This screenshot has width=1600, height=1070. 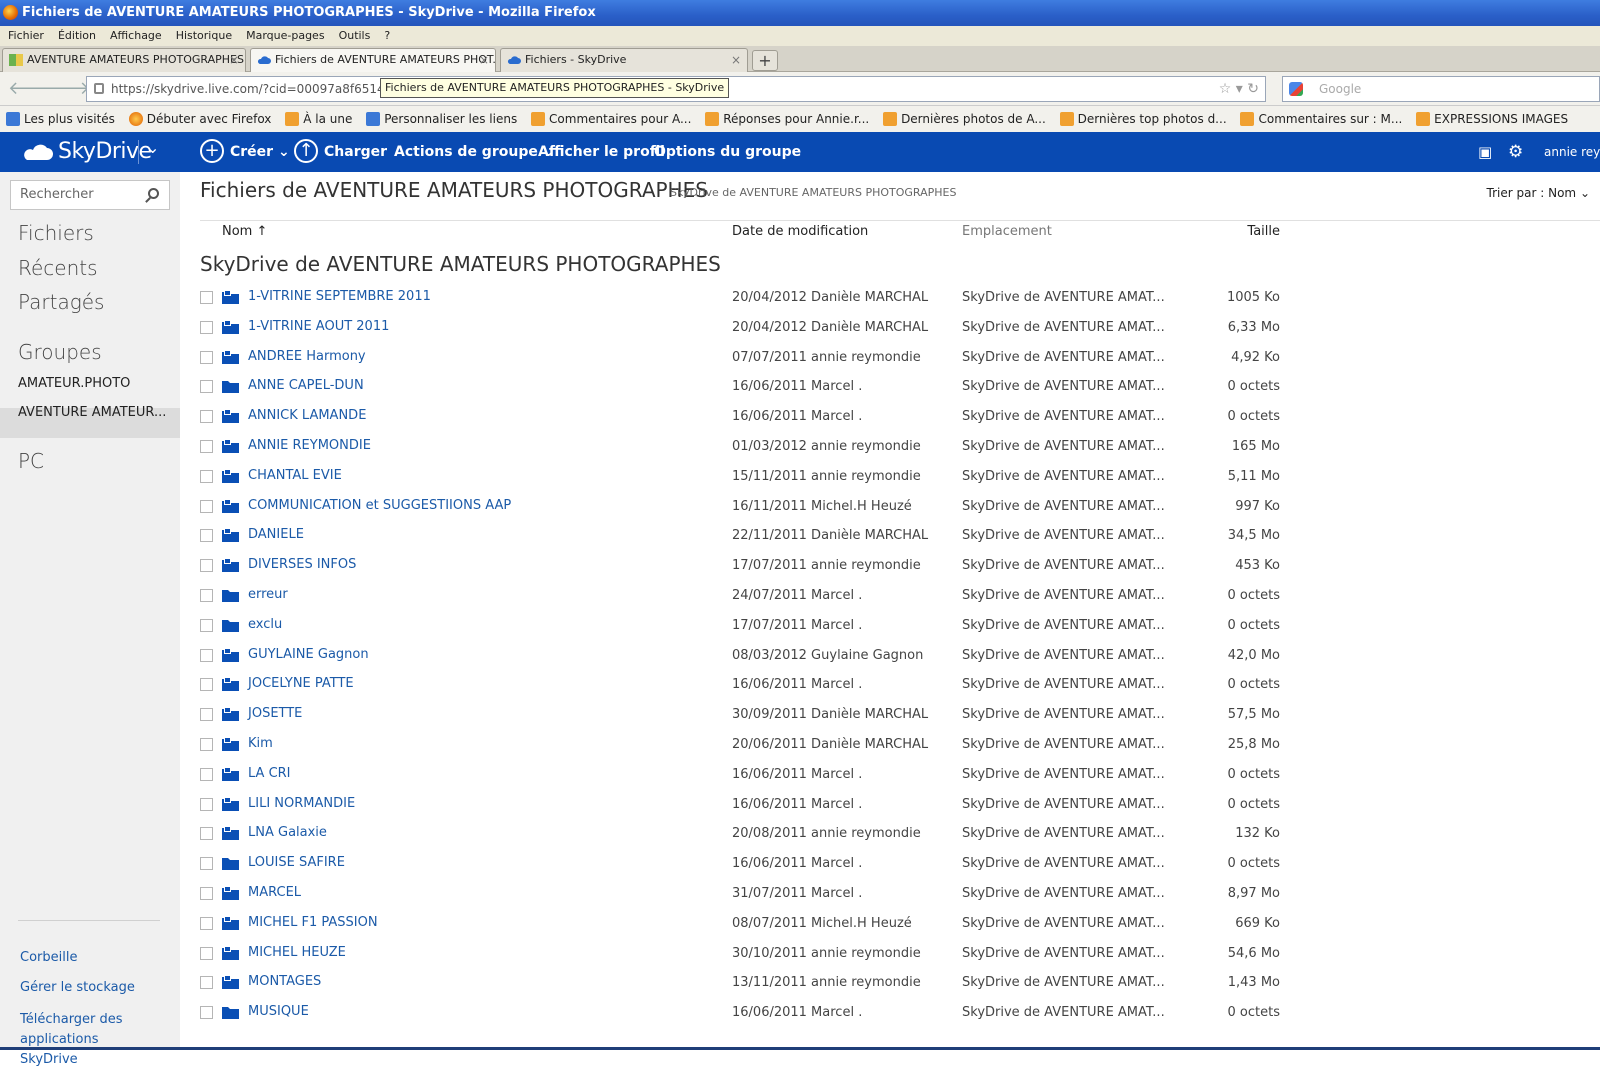 What do you see at coordinates (136, 36) in the screenshot?
I see `menu-affichage: Affichage` at bounding box center [136, 36].